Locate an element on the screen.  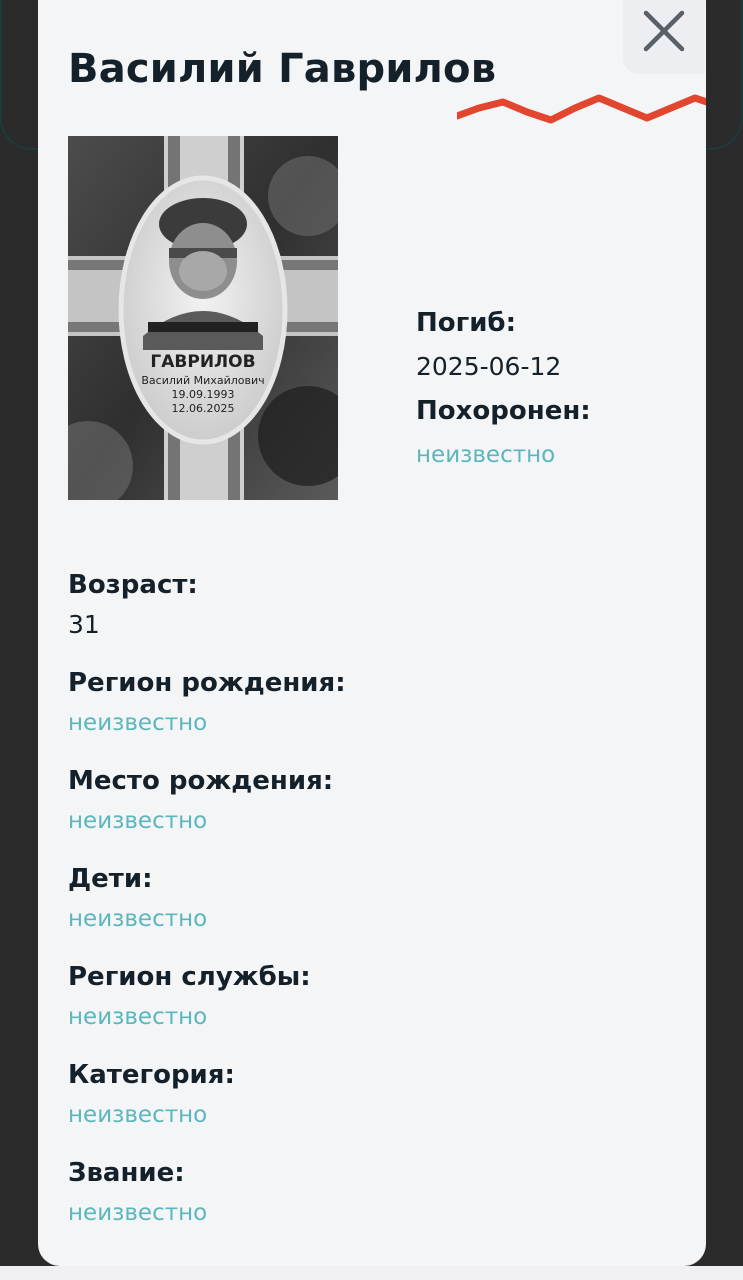
field-label: Регион службы: is located at coordinates (189, 977).